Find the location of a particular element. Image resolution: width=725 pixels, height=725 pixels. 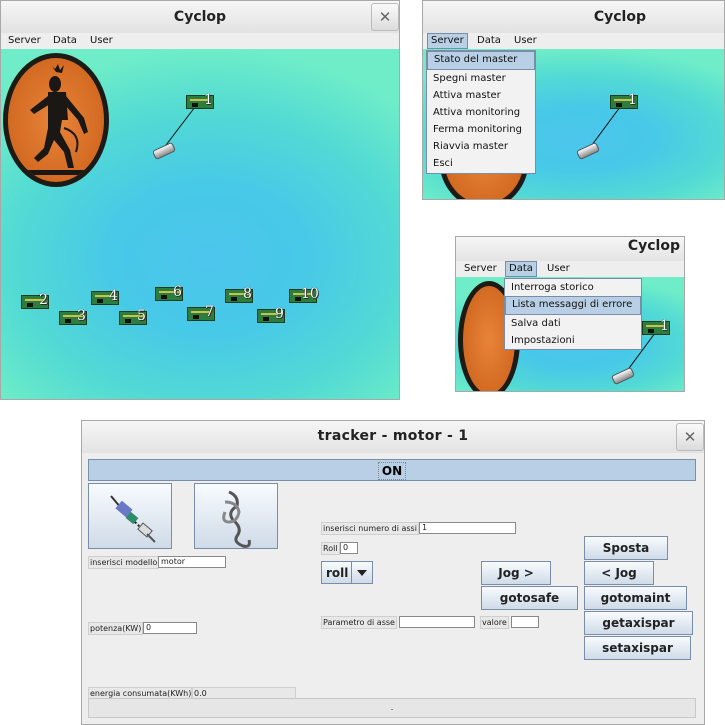

param-field is located at coordinates (437, 622).